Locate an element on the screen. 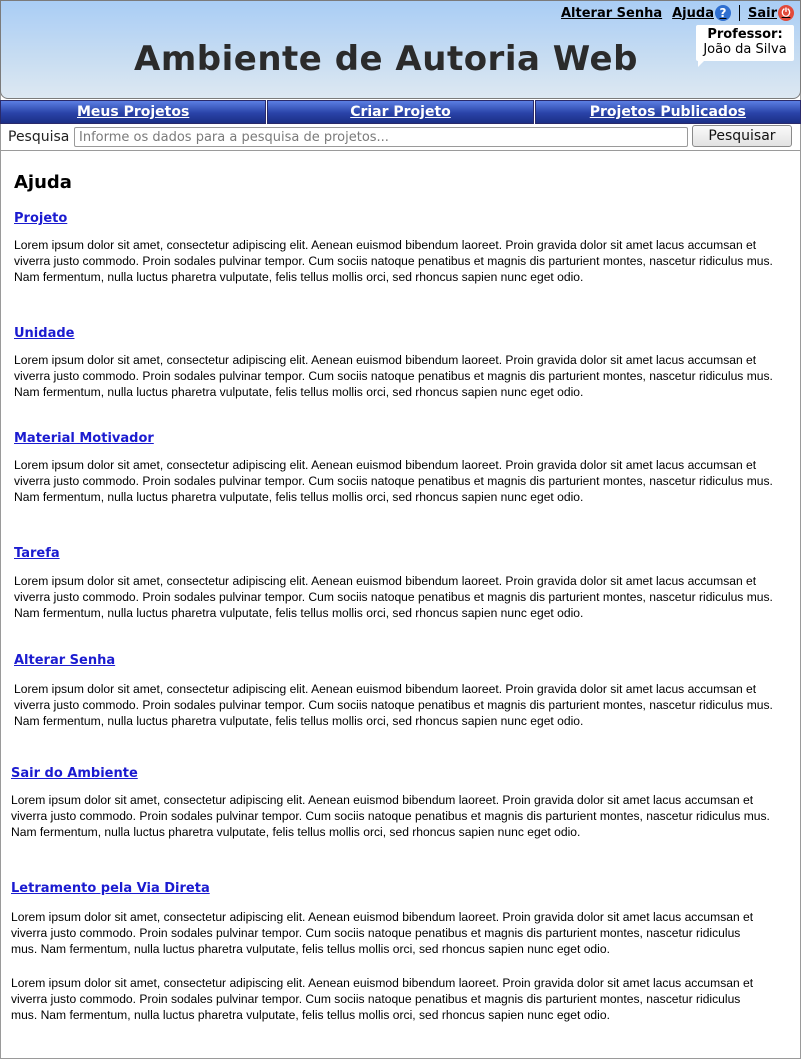 The height and width of the screenshot is (1060, 801). help-link: Ajuda? is located at coordinates (701, 13).